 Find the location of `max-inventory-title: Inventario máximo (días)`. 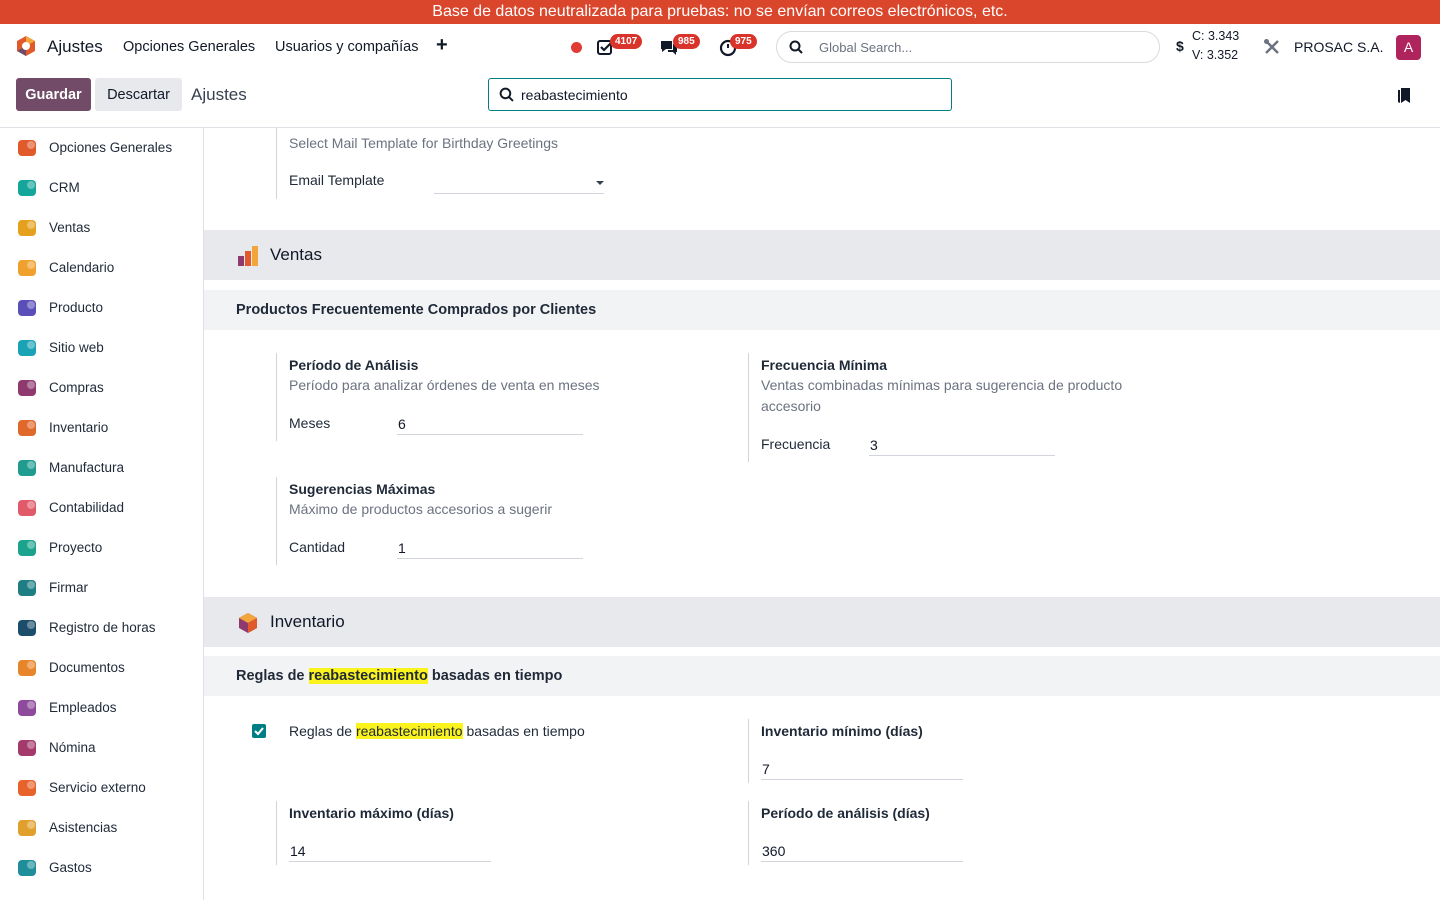

max-inventory-title: Inventario máximo (días) is located at coordinates (371, 813).